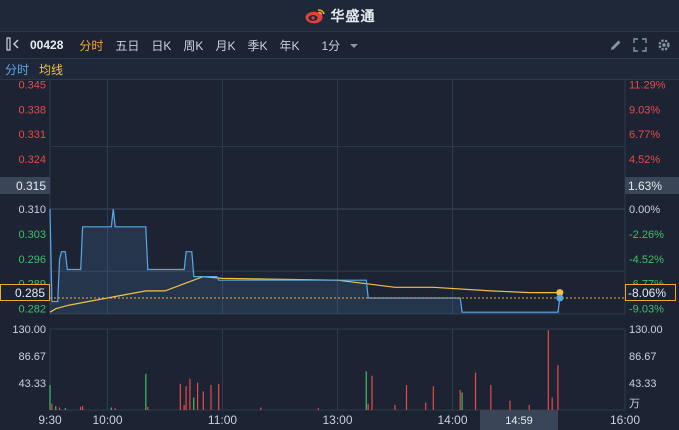 Image resolution: width=679 pixels, height=430 pixels. I want to click on crosshair-price-box: 0.315, so click(25, 185).